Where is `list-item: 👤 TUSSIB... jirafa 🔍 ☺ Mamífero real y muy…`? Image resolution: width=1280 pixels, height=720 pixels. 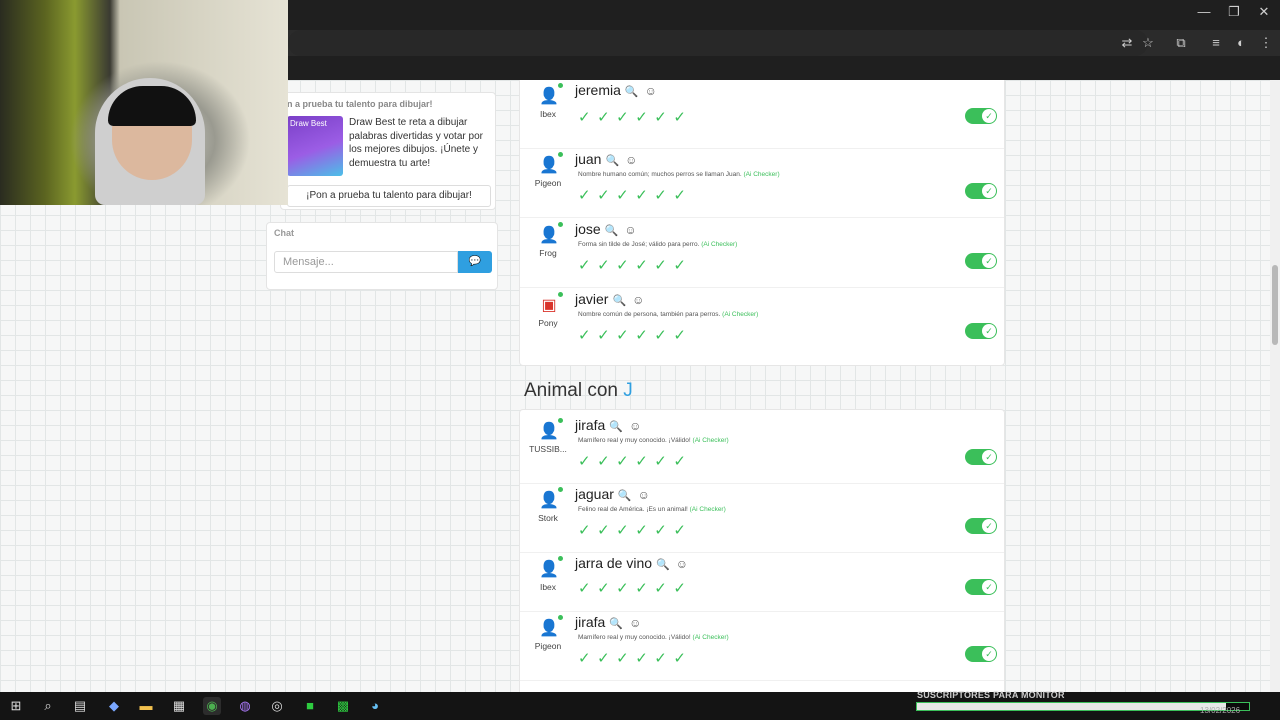 list-item: 👤 TUSSIB... jirafa 🔍 ☺ Mamífero real y muy… is located at coordinates (762, 449).